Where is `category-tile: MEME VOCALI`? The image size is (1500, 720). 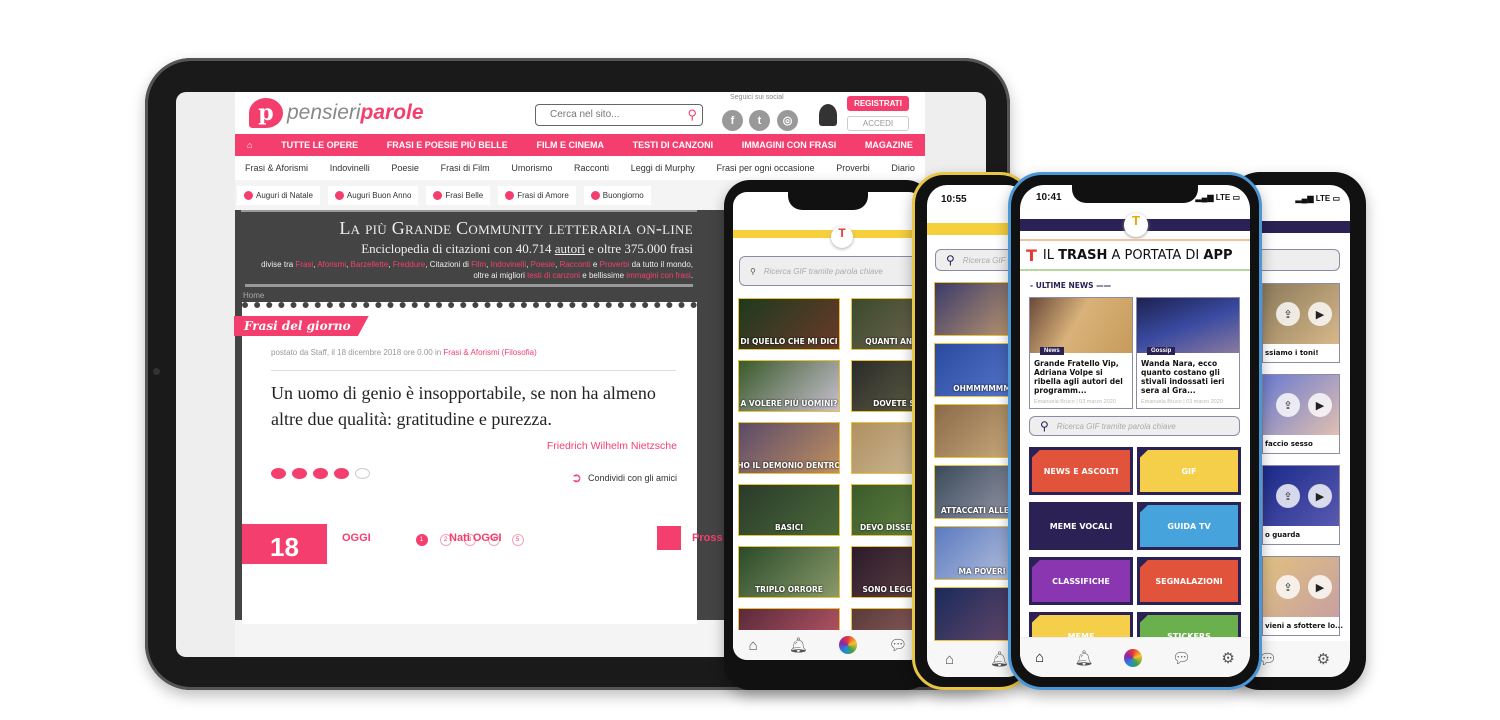
category-tile: MEME VOCALI is located at coordinates (1081, 526).